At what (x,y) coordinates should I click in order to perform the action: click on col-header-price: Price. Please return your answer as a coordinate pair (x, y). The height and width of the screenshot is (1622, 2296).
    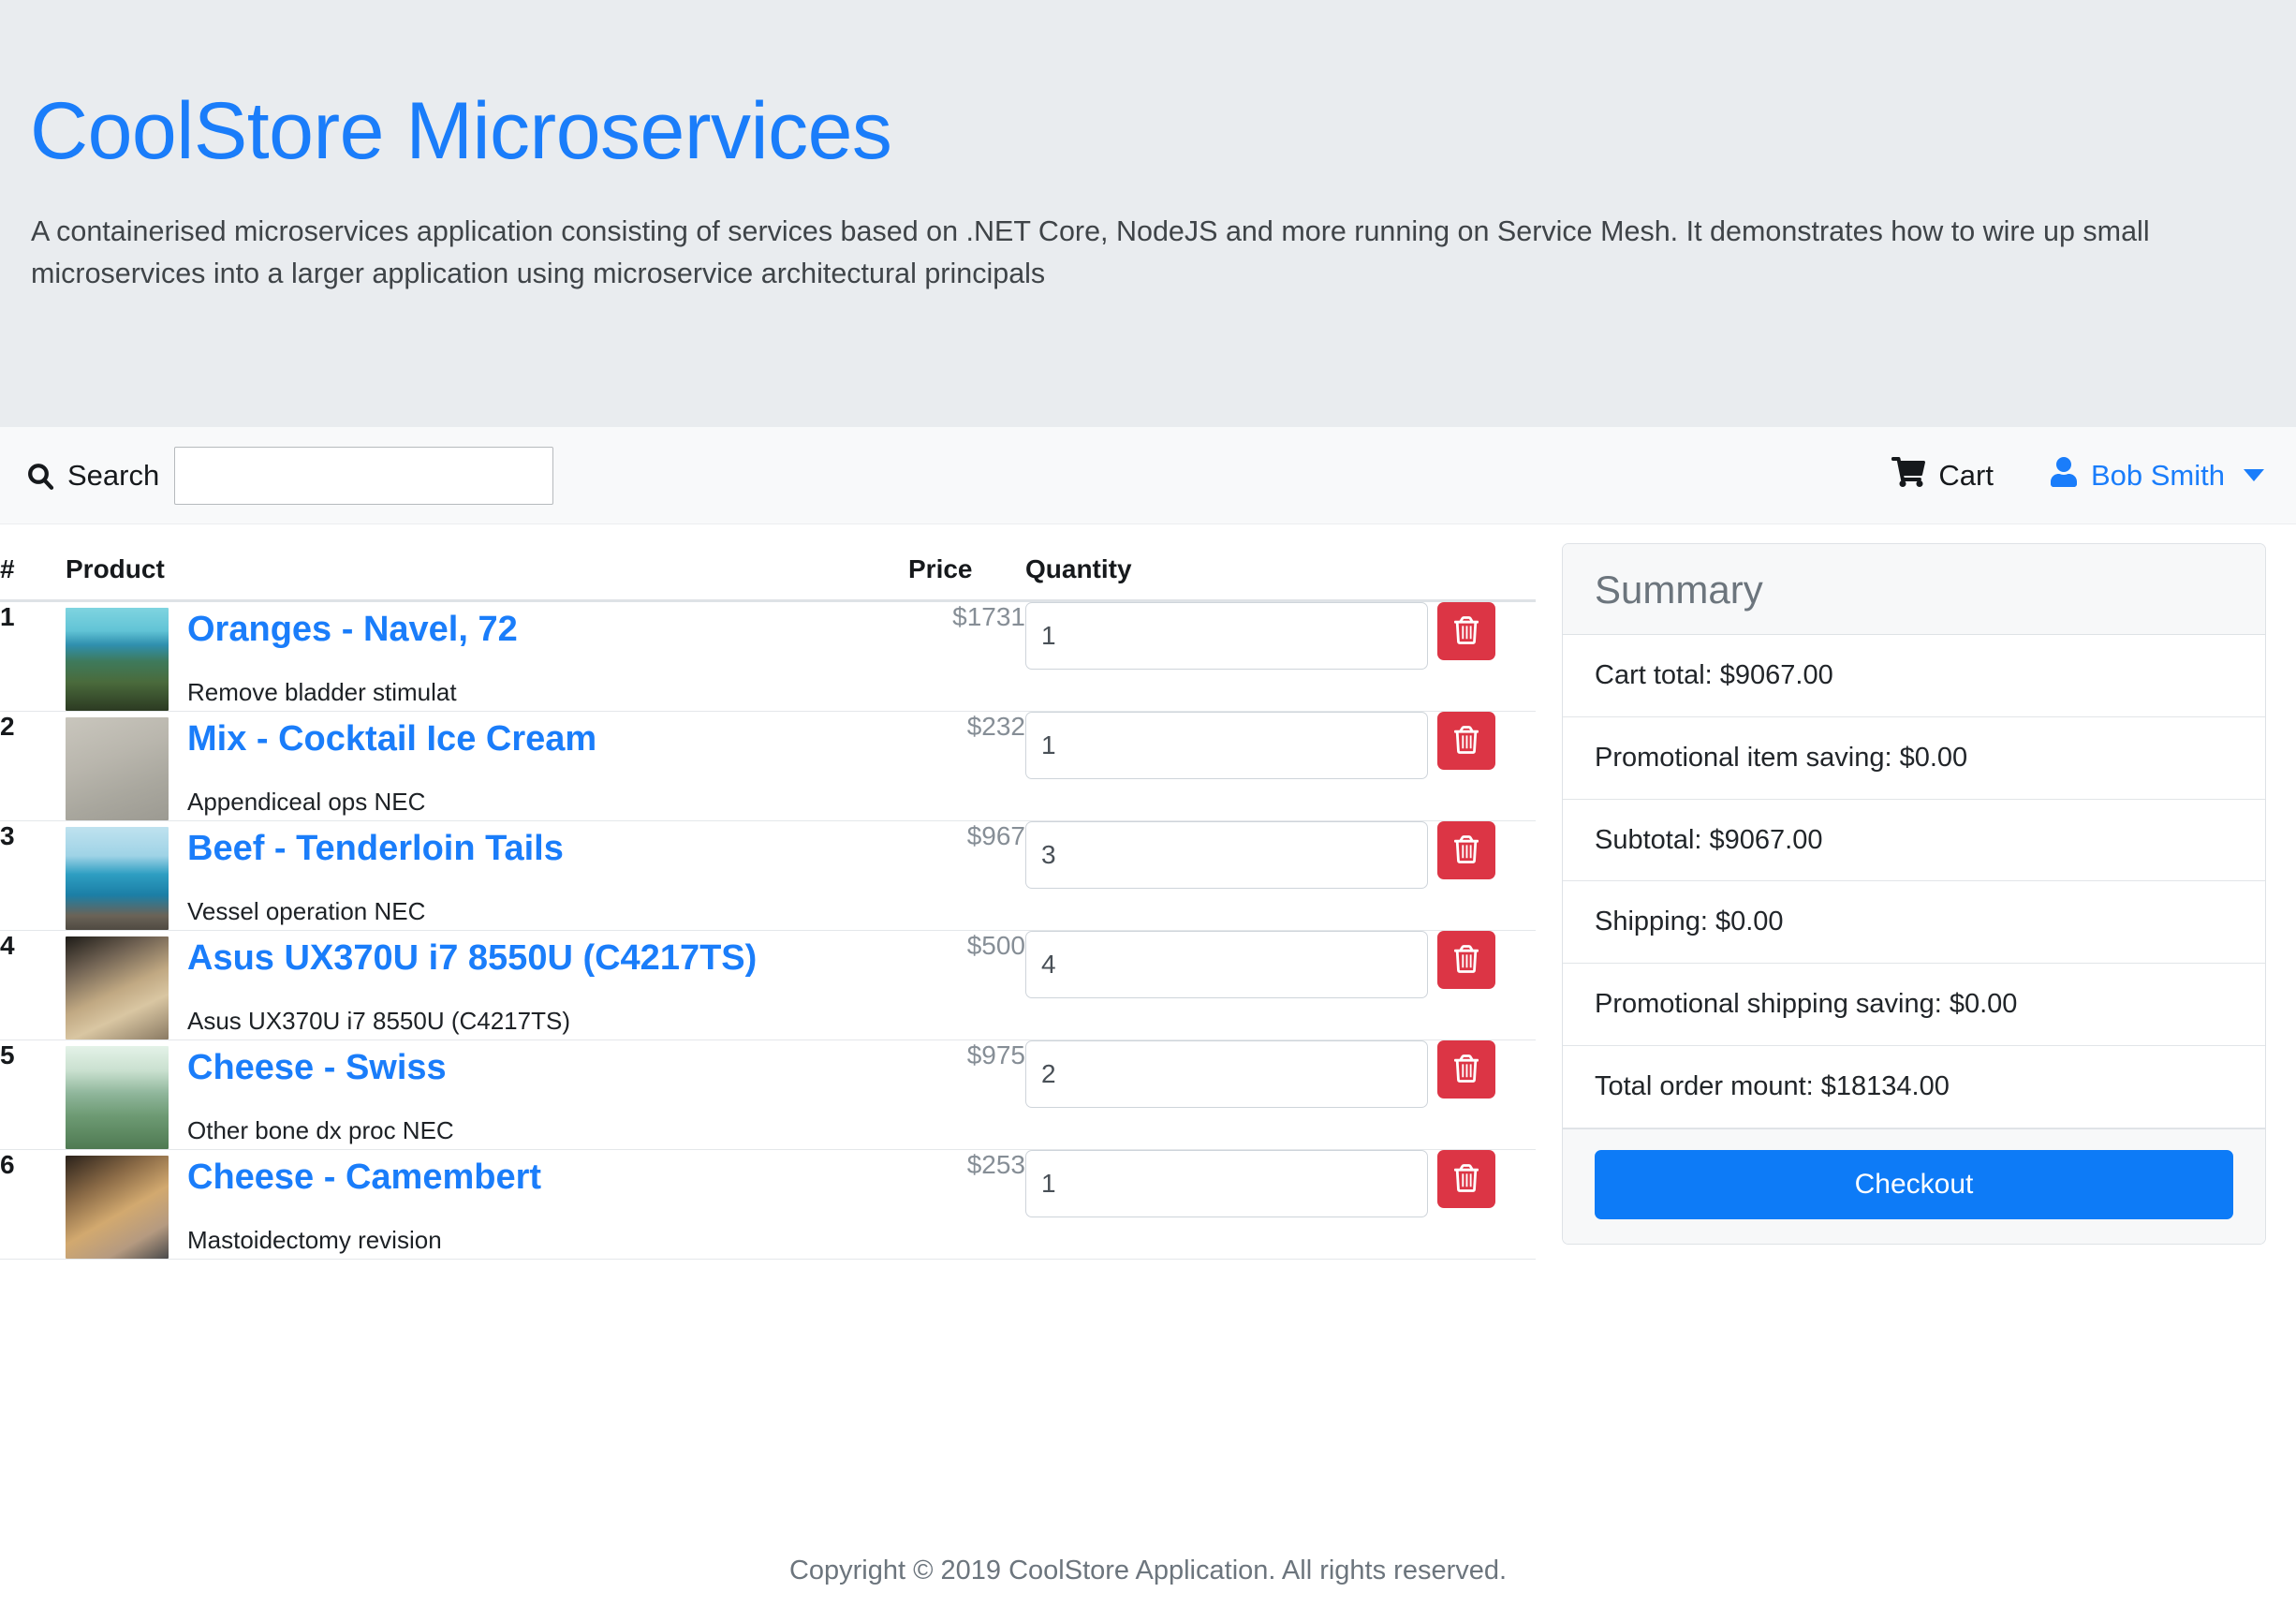
    Looking at the image, I should click on (966, 574).